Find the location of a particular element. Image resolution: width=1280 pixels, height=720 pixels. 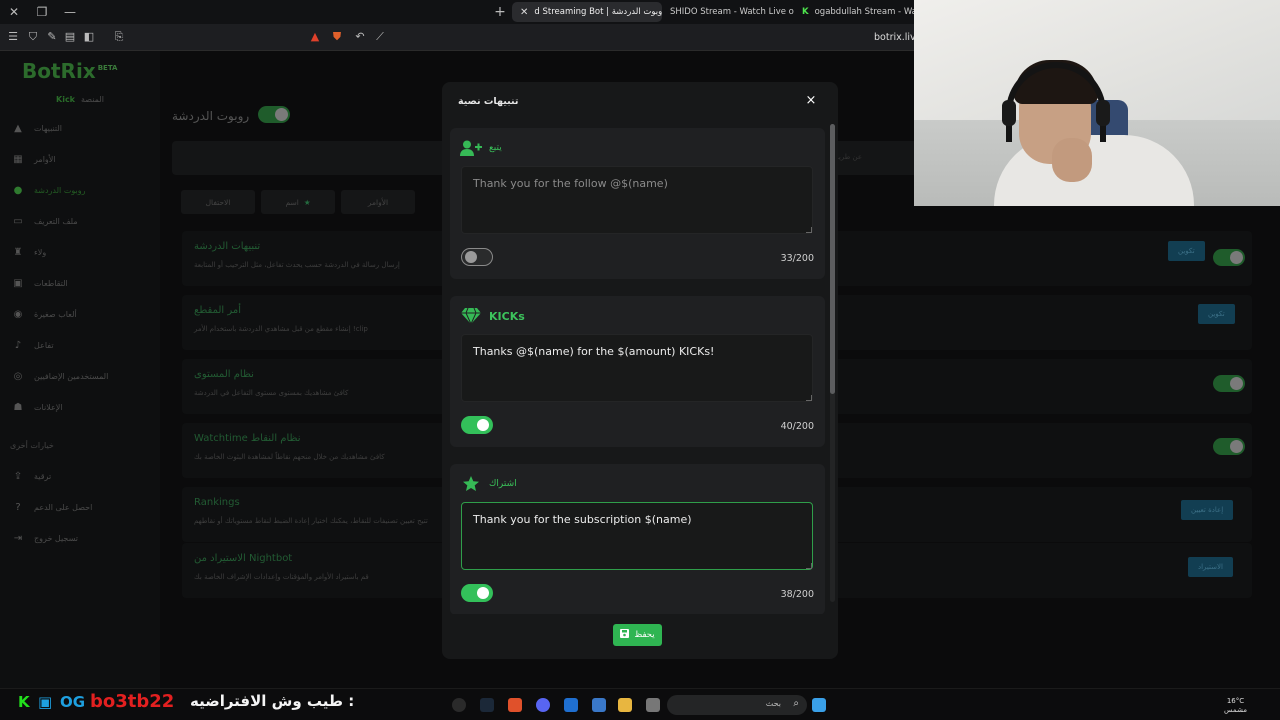

browser-tab: K ogabdullah Stream - Watch is located at coordinates (854, 12).